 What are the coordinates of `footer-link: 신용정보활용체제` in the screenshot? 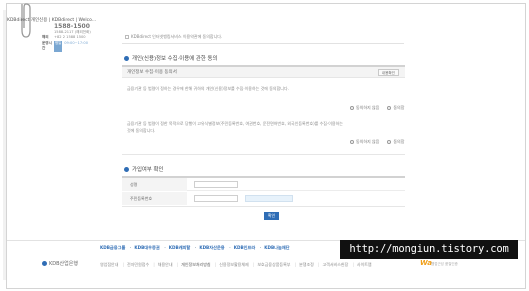 It's located at (230, 264).